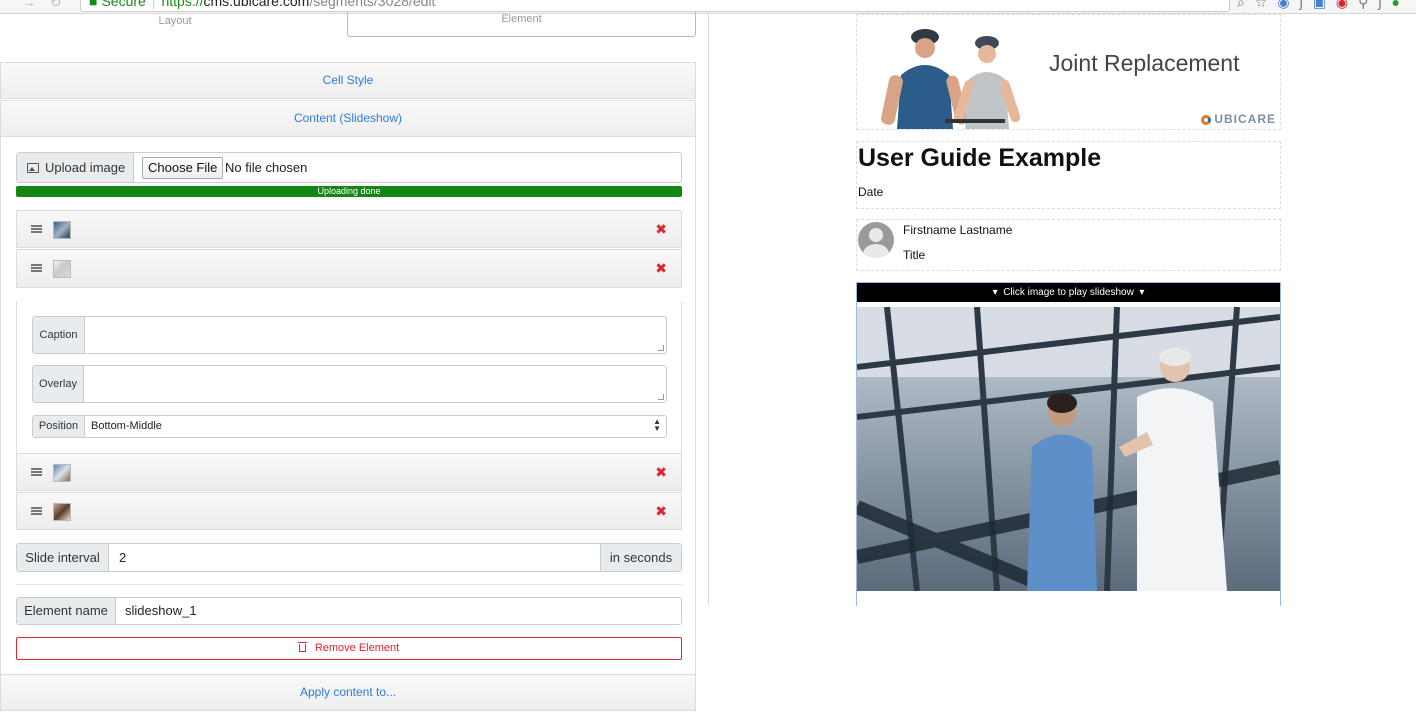 The image size is (1416, 720). What do you see at coordinates (1206, 120) in the screenshot?
I see `ubicare-logo-icon` at bounding box center [1206, 120].